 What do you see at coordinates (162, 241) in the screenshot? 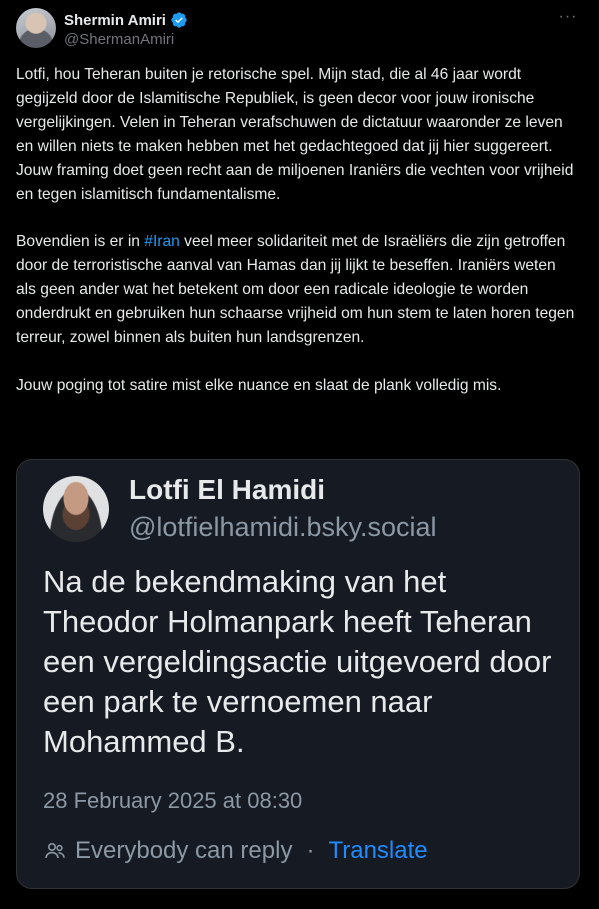
I see `hashtag-link: #Iran` at bounding box center [162, 241].